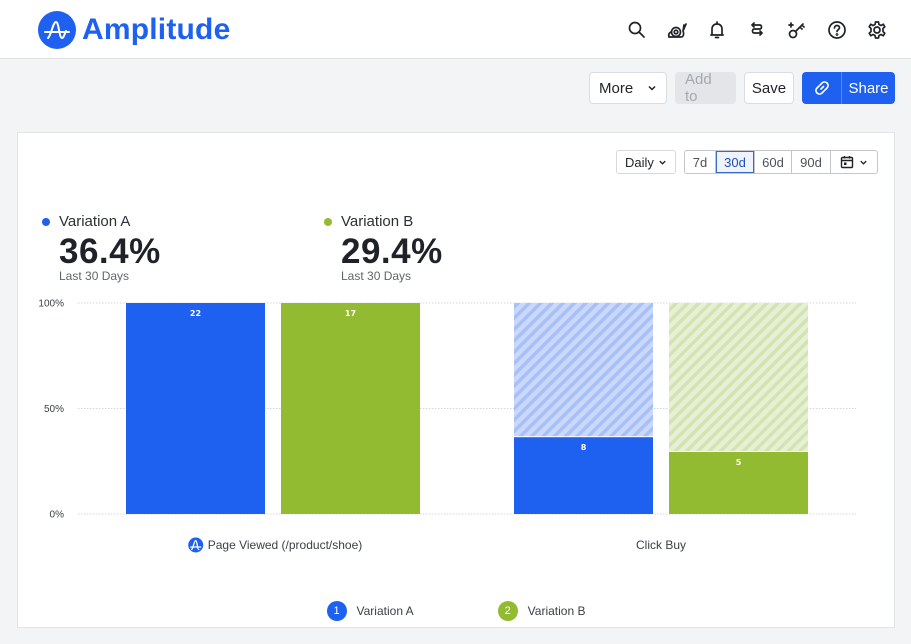  What do you see at coordinates (877, 30) in the screenshot?
I see `gear-icon` at bounding box center [877, 30].